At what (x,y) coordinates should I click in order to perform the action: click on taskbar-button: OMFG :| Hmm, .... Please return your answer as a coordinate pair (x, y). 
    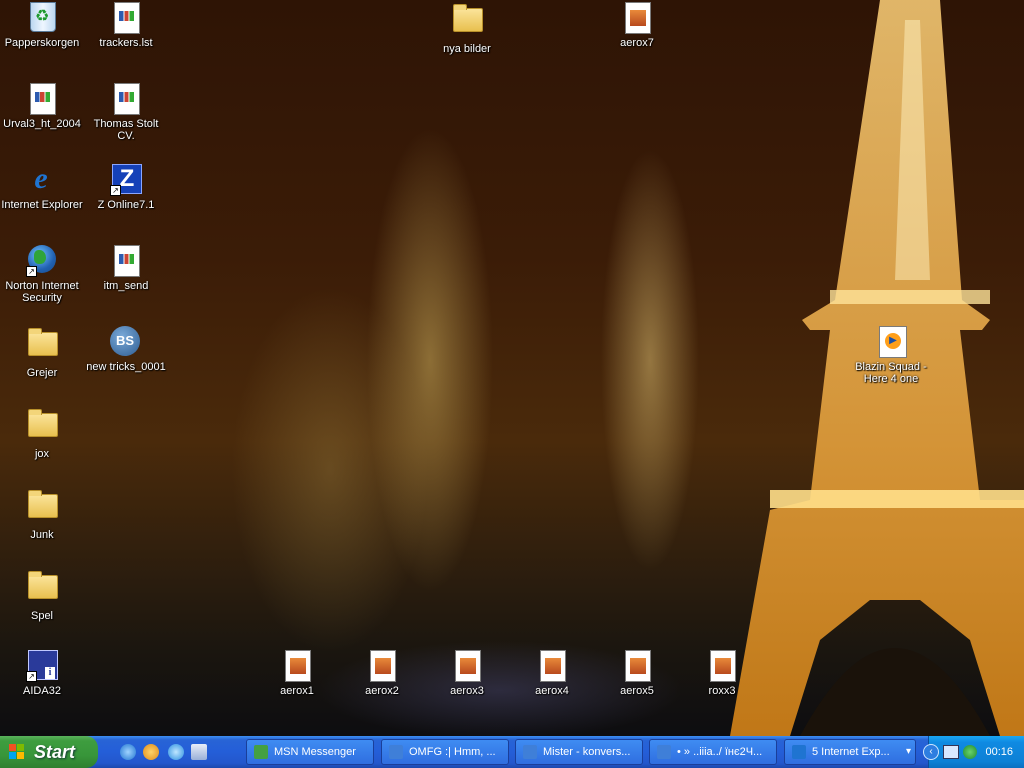
    Looking at the image, I should click on (445, 752).